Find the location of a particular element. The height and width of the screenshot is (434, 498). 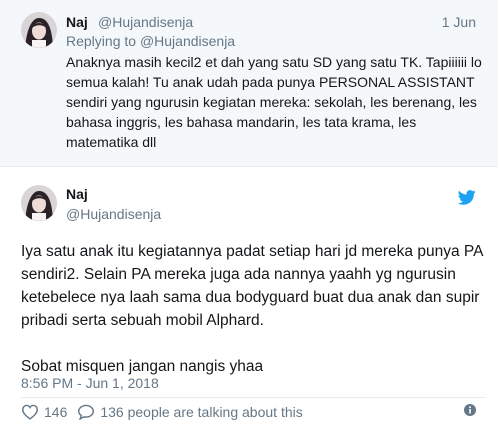

twitter-bird-icon is located at coordinates (467, 197).